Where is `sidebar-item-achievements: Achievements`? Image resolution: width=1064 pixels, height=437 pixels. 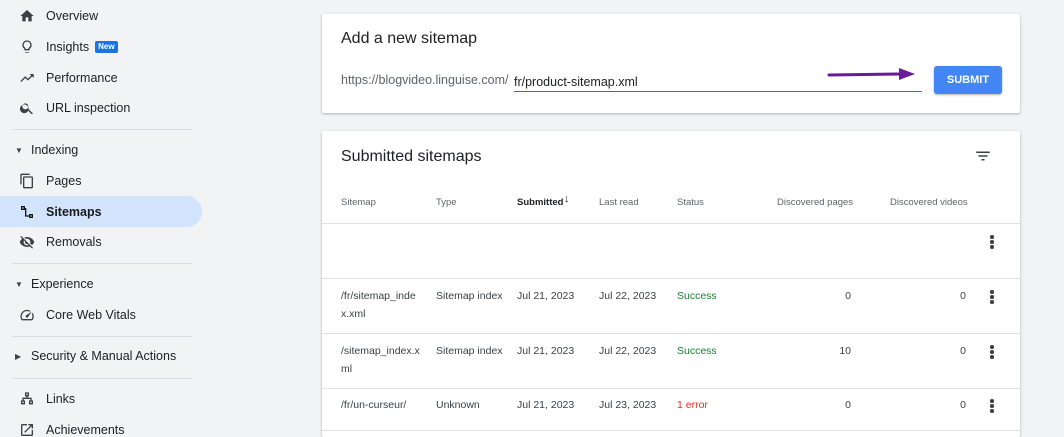
sidebar-item-achievements: Achievements is located at coordinates (101, 425).